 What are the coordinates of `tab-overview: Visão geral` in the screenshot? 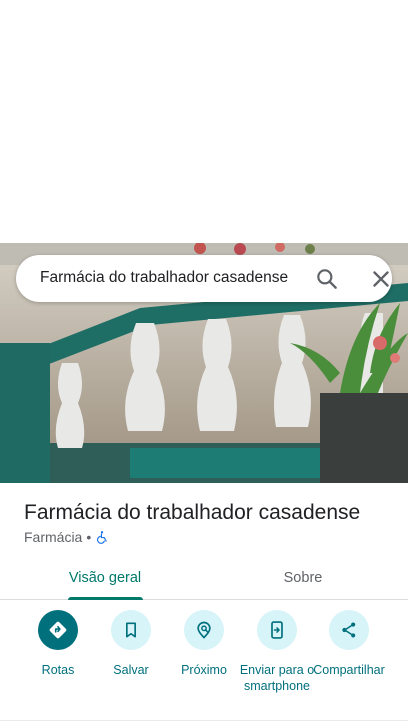 It's located at (105, 578).